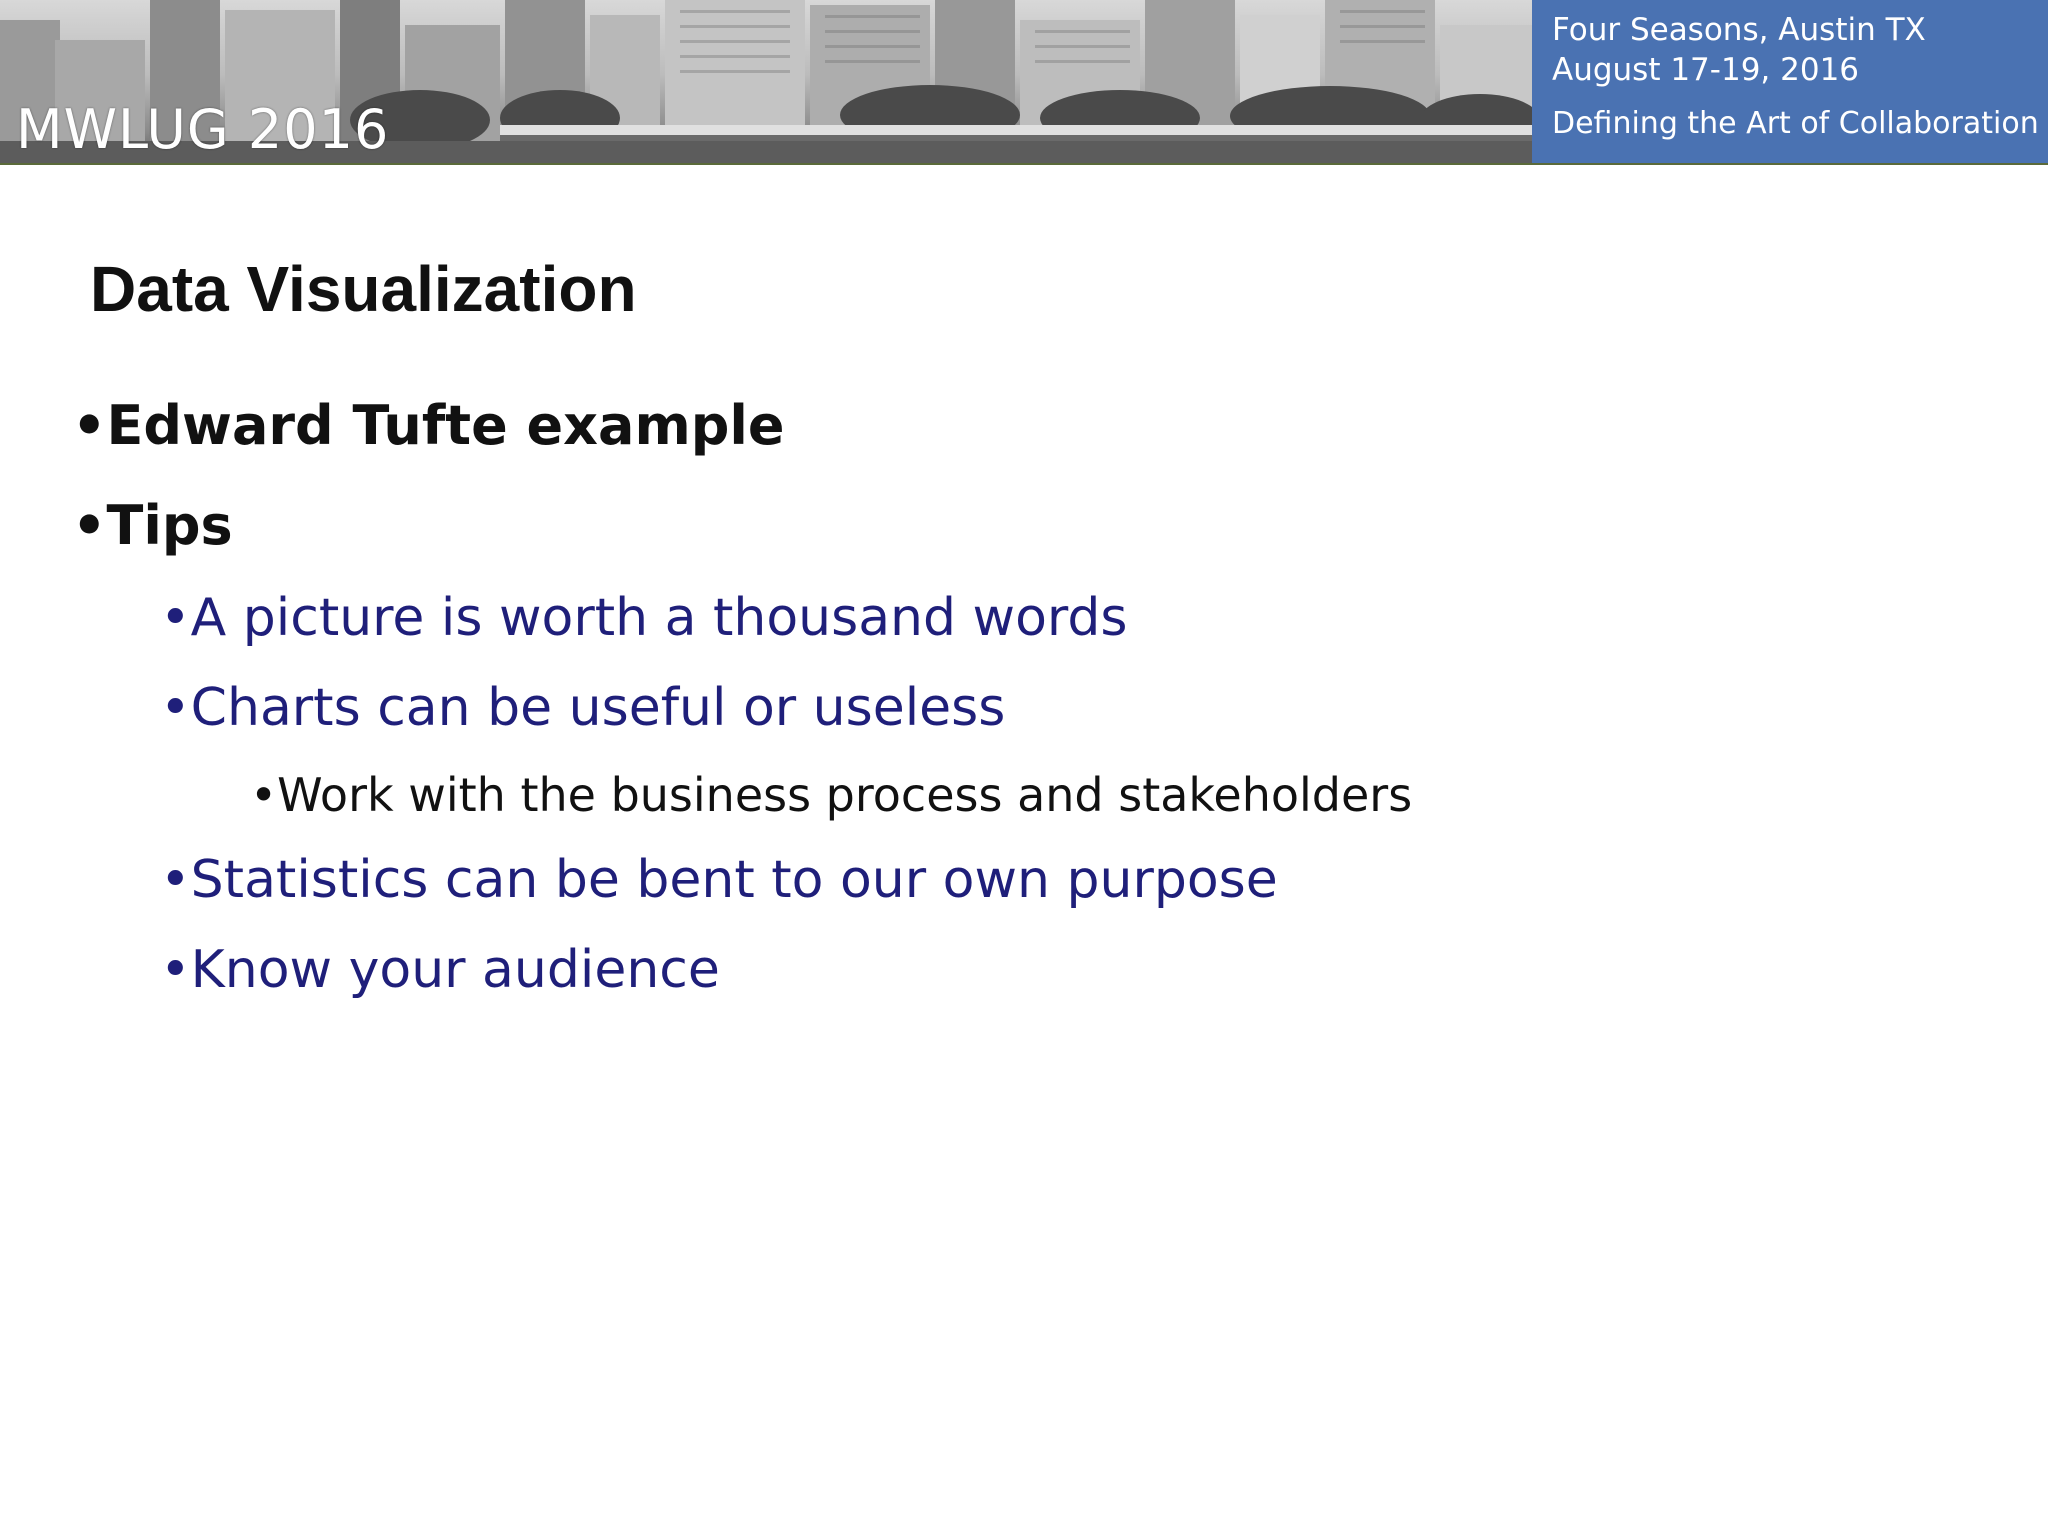  Describe the element at coordinates (1024, 164) in the screenshot. I see `banner-divider` at that location.